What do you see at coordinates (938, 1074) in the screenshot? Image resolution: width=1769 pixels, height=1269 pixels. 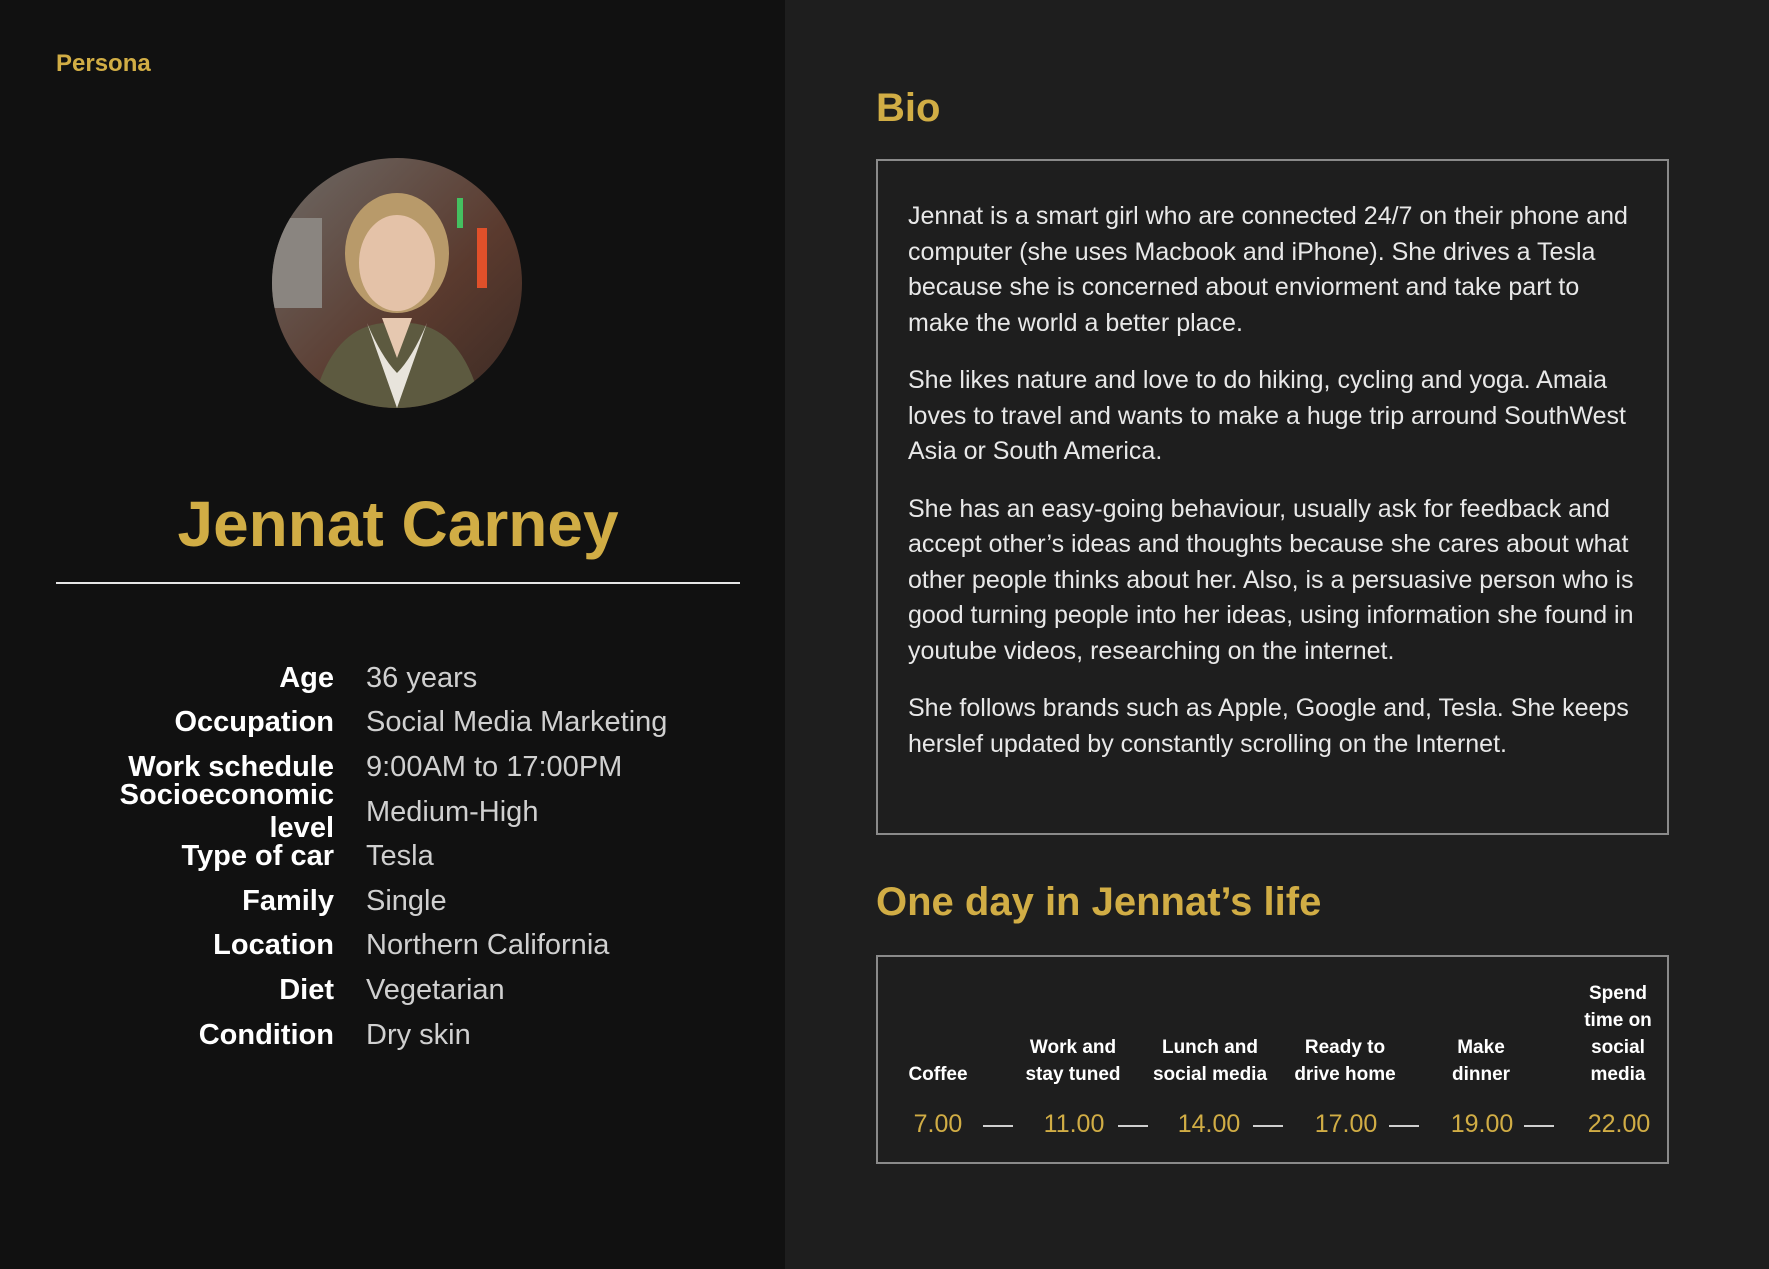 I see `event-label: Coffee` at bounding box center [938, 1074].